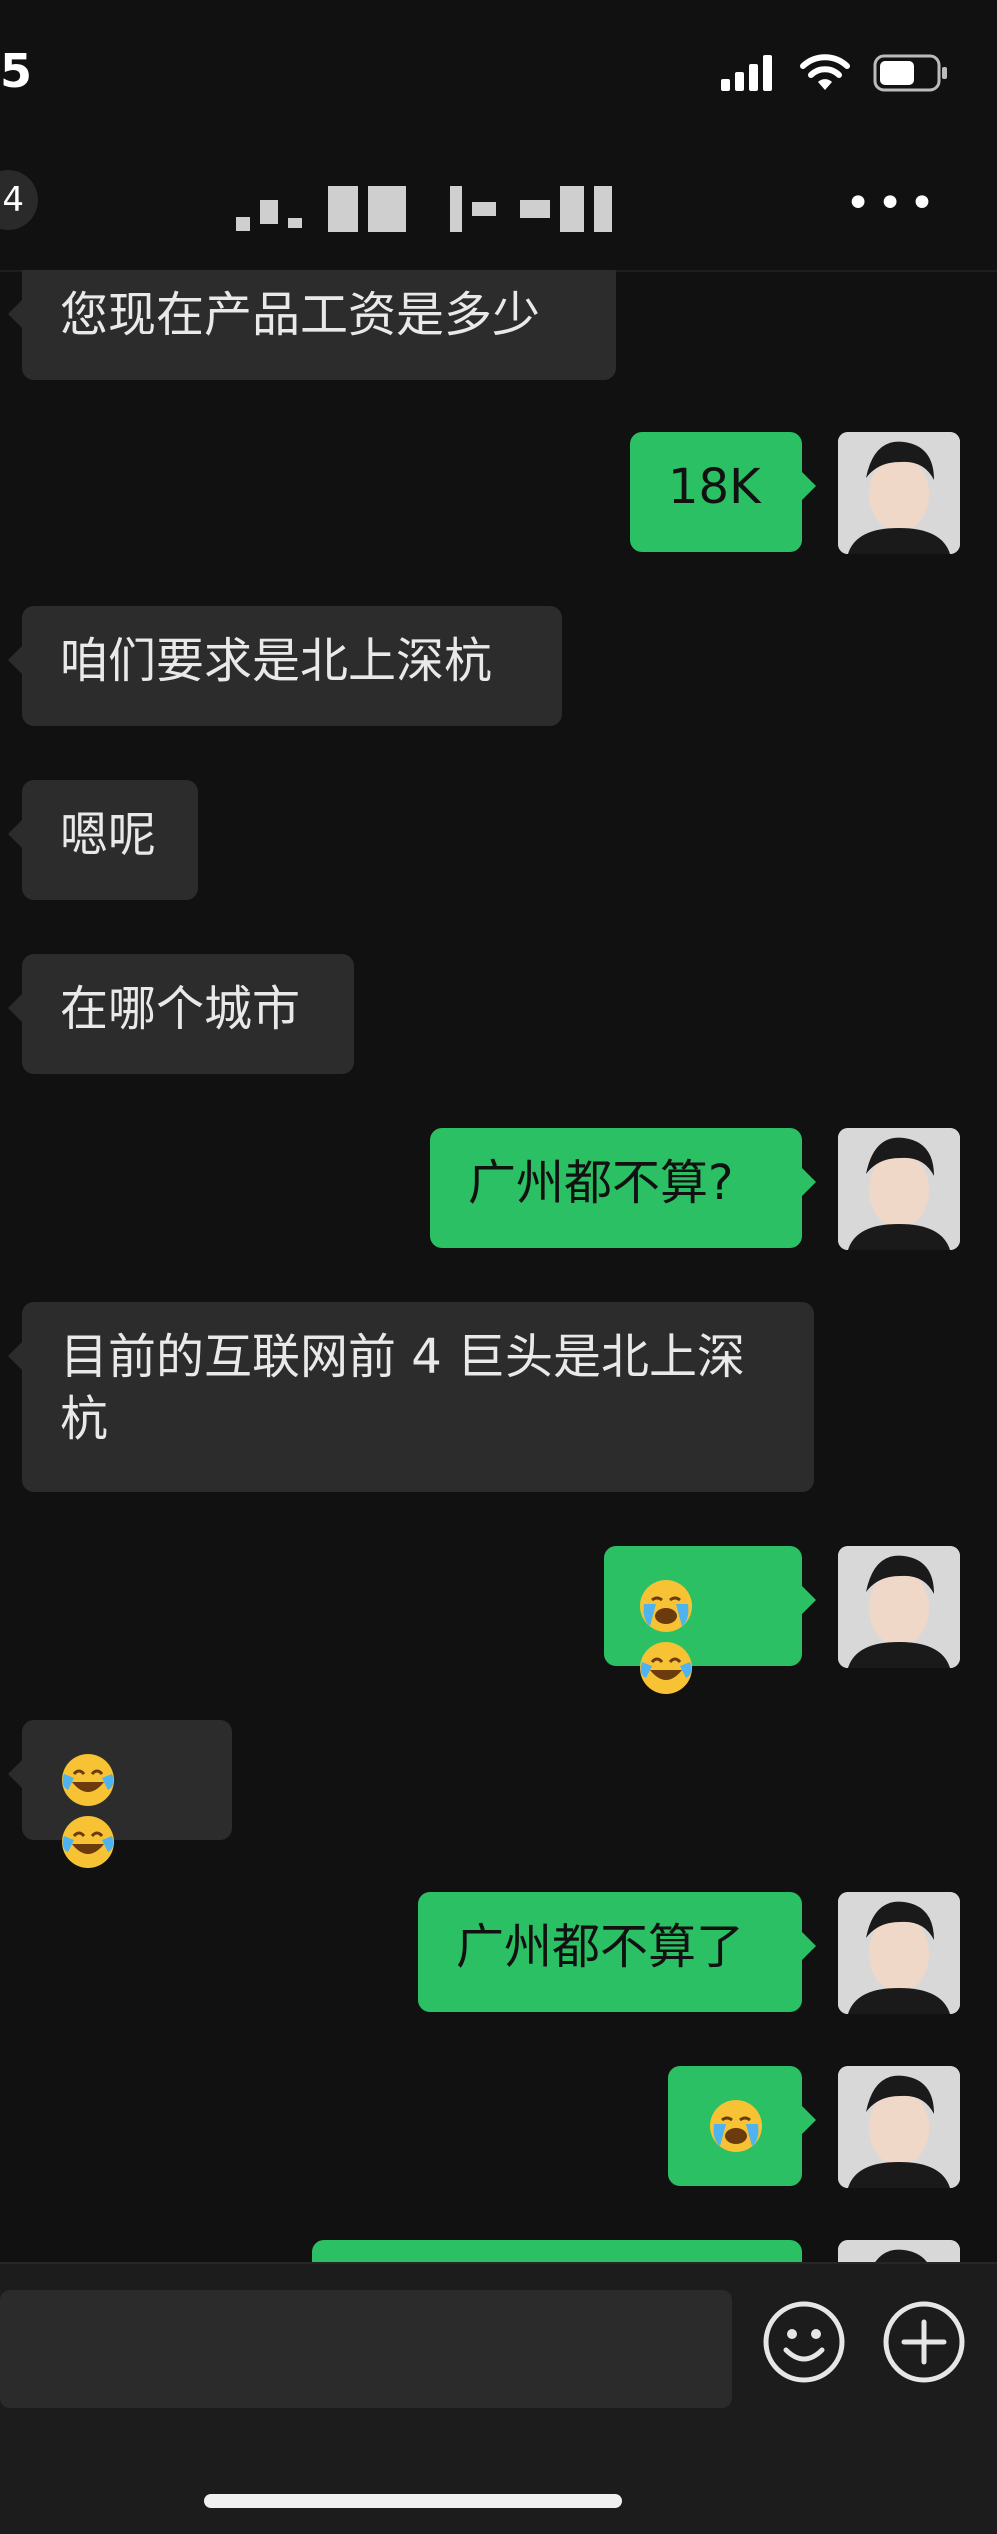  What do you see at coordinates (424, 209) in the screenshot?
I see `contact-name-pixelated` at bounding box center [424, 209].